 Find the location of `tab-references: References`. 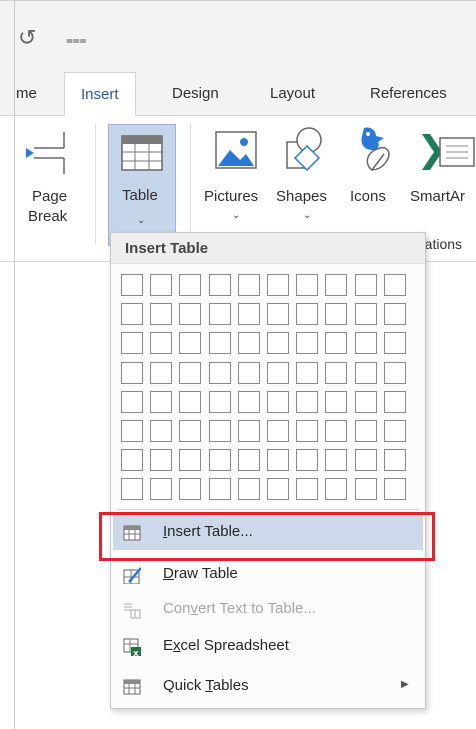

tab-references: References is located at coordinates (408, 94).